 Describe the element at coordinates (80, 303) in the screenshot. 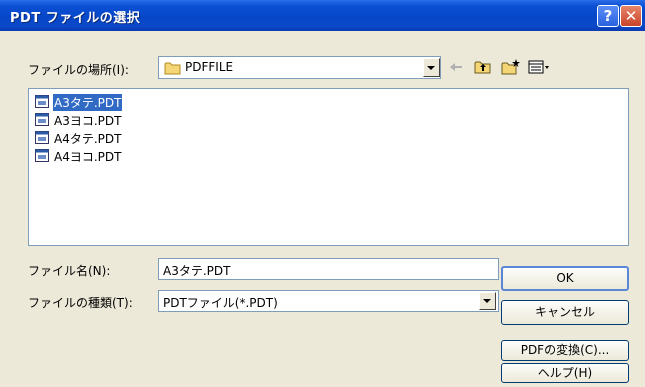

I see `file-type-label: ファイルの種類(T):` at that location.